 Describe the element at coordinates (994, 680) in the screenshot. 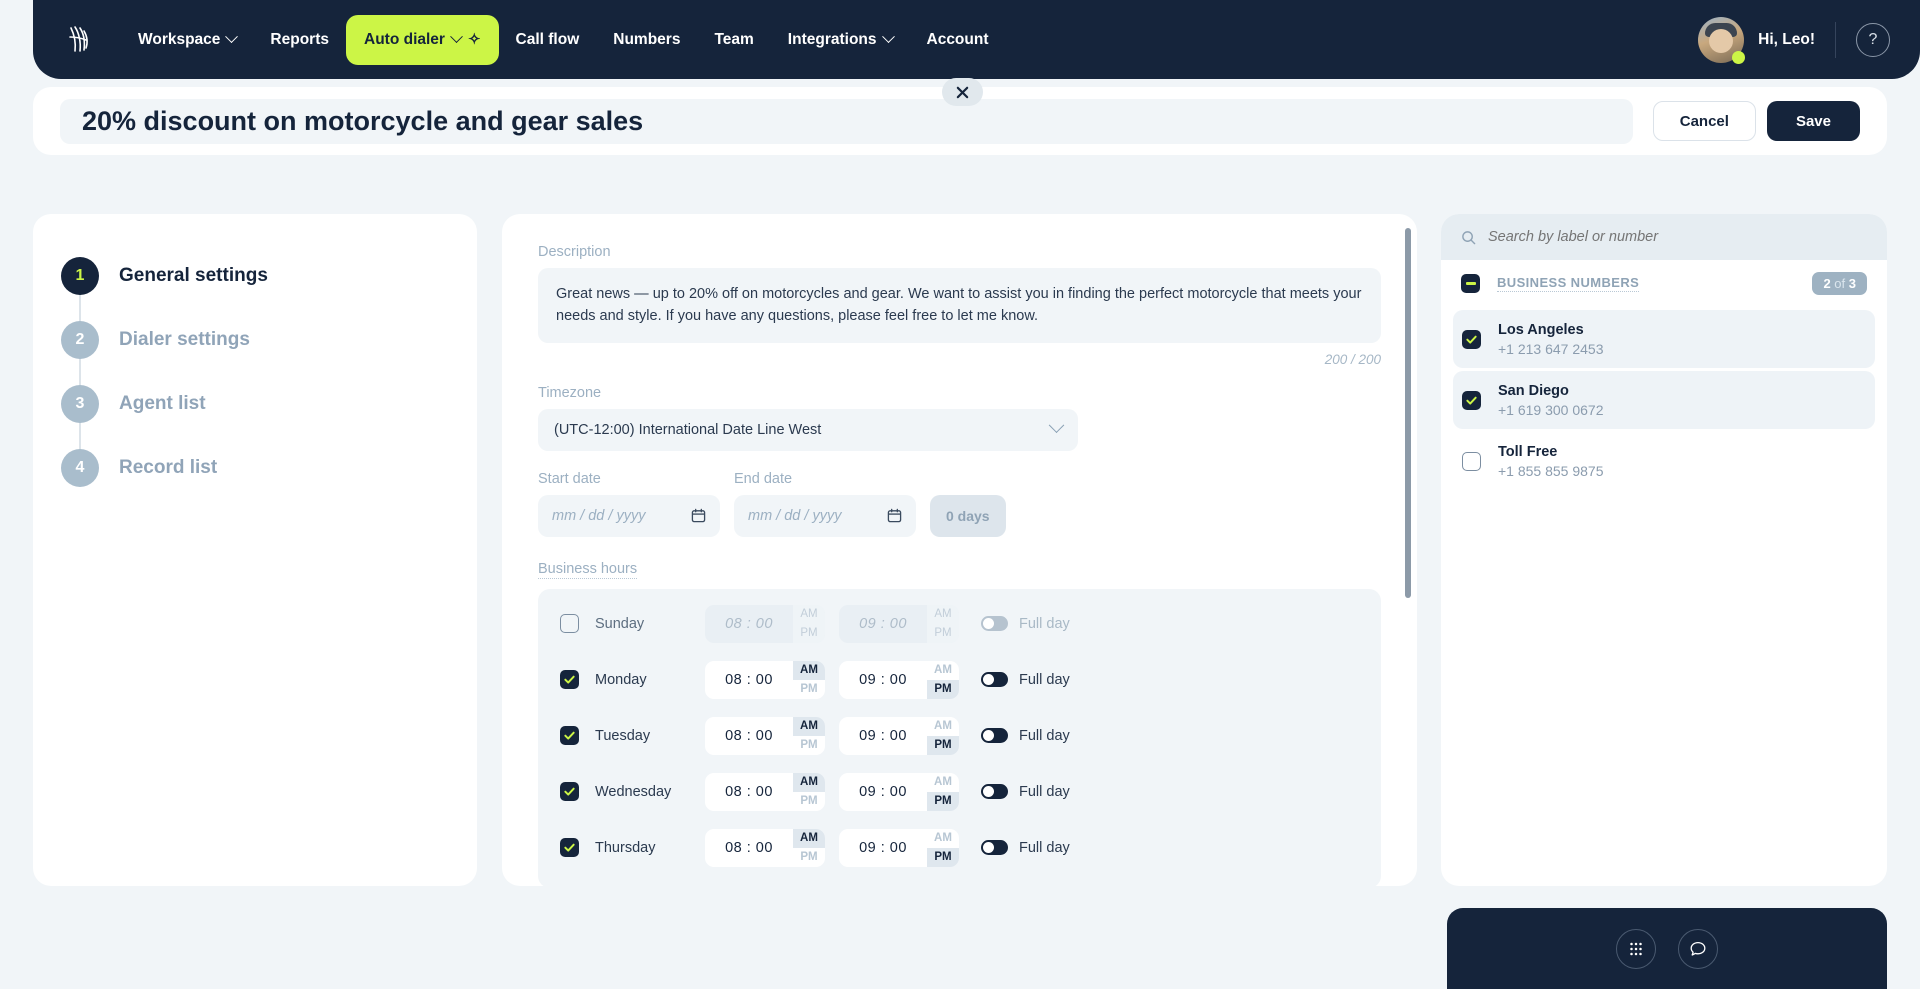

I see `full-day-toggle-monday` at that location.